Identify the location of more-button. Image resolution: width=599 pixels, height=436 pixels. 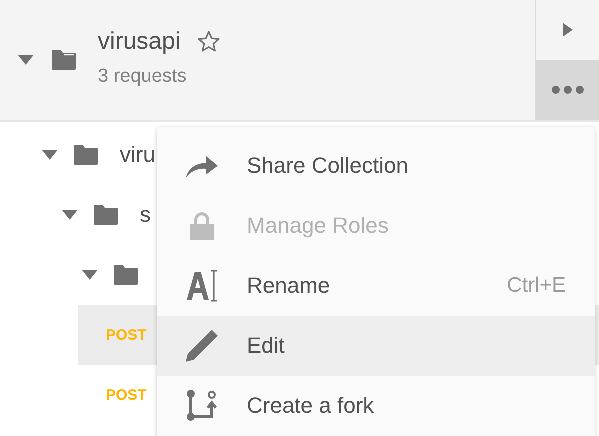
(567, 90).